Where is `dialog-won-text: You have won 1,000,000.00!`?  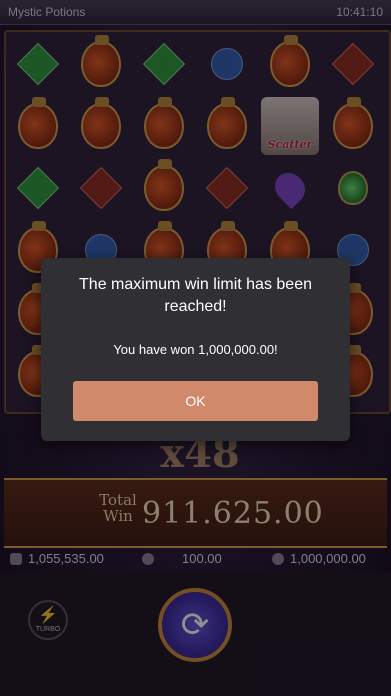
dialog-won-text: You have won 1,000,000.00! is located at coordinates (195, 349).